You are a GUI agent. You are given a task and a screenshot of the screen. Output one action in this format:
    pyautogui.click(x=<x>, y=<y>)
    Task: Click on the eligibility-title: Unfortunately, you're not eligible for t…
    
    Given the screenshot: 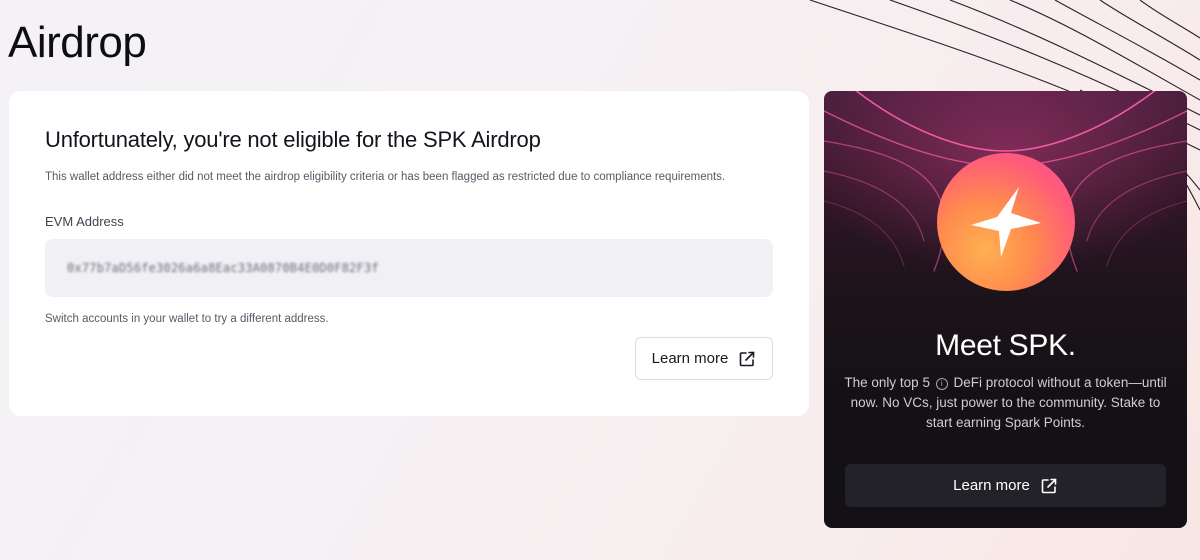 What is the action you would take?
    pyautogui.click(x=293, y=139)
    